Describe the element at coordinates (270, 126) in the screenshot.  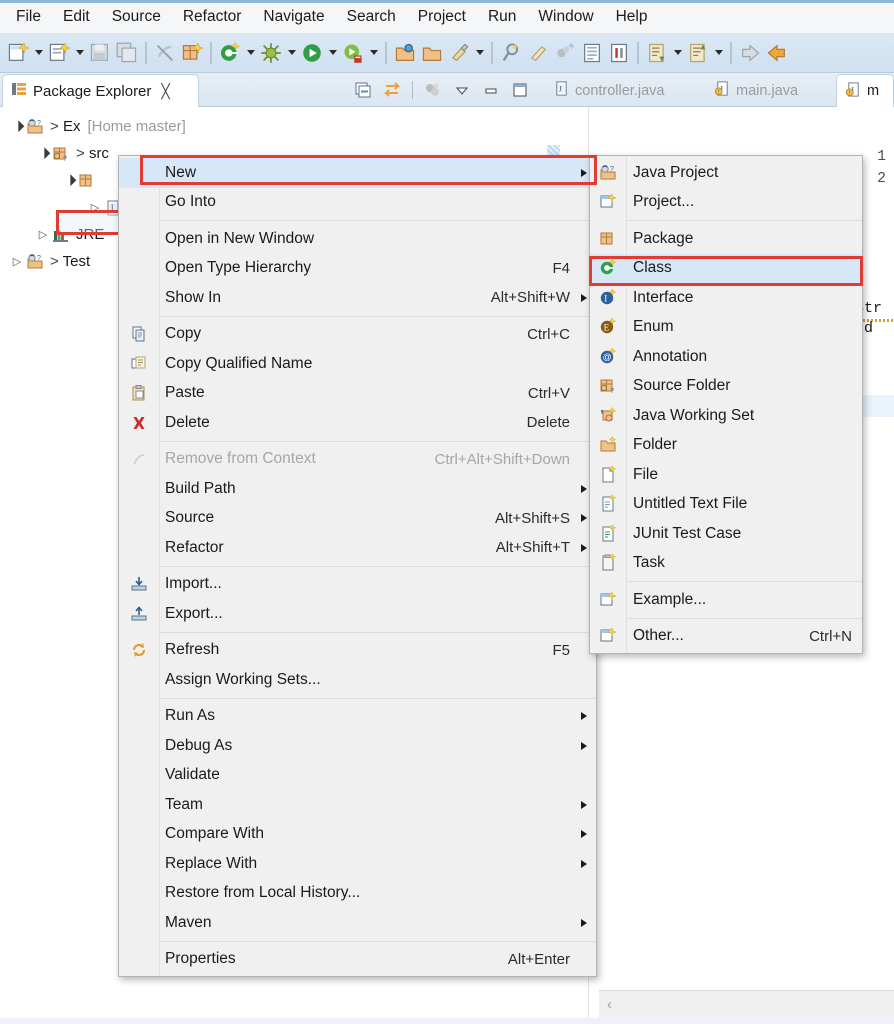
I see `tree-node: ? > Ex [Home master]` at that location.